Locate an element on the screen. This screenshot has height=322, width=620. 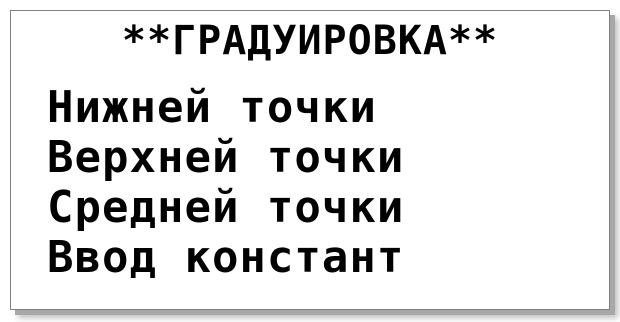
menu-item-upper-point: Верхней точки is located at coordinates (225, 158).